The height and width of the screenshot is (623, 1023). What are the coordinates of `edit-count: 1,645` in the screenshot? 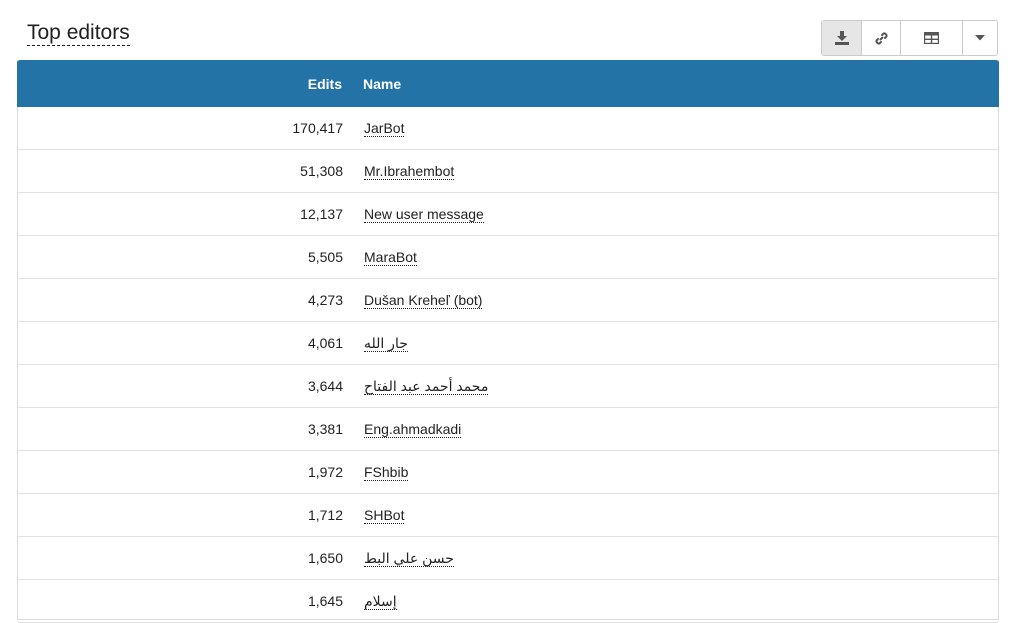 It's located at (325, 601).